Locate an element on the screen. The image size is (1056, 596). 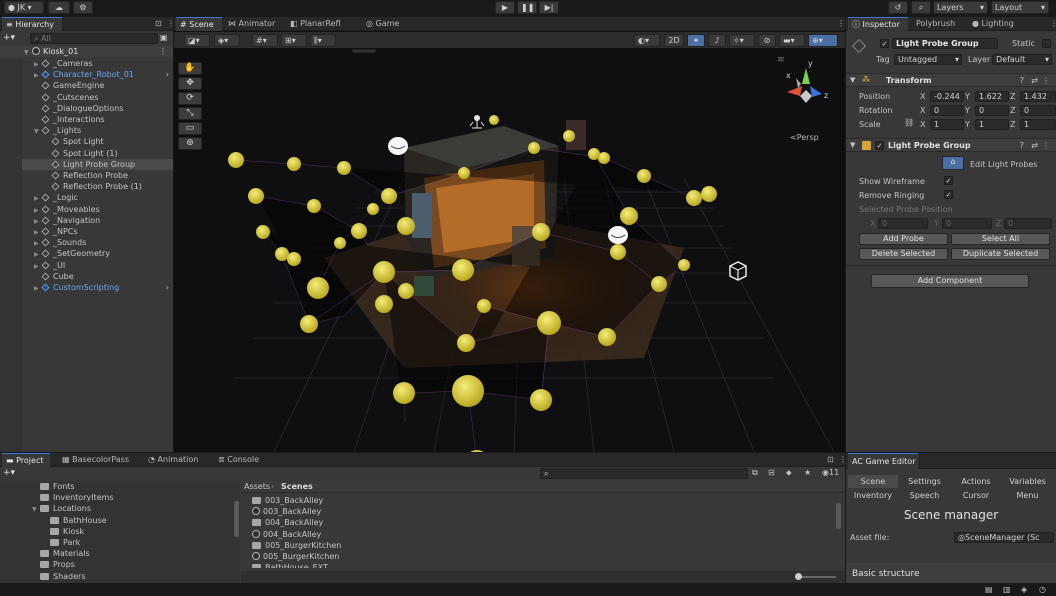
transform-header: ▼ ⁂ Transform ? ⇄ ⋮ is located at coordinates (951, 80).